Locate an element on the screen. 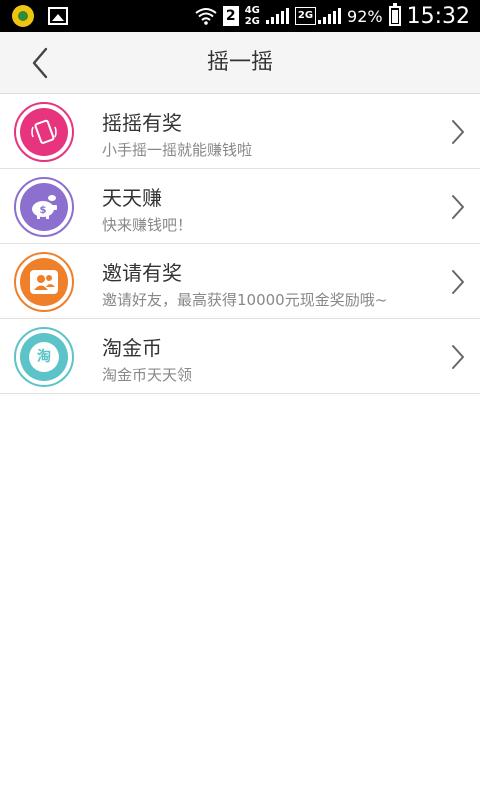 The height and width of the screenshot is (800, 480). status-bar: 2 4G 2G 2G 92% 15:32 is located at coordinates (240, 16).